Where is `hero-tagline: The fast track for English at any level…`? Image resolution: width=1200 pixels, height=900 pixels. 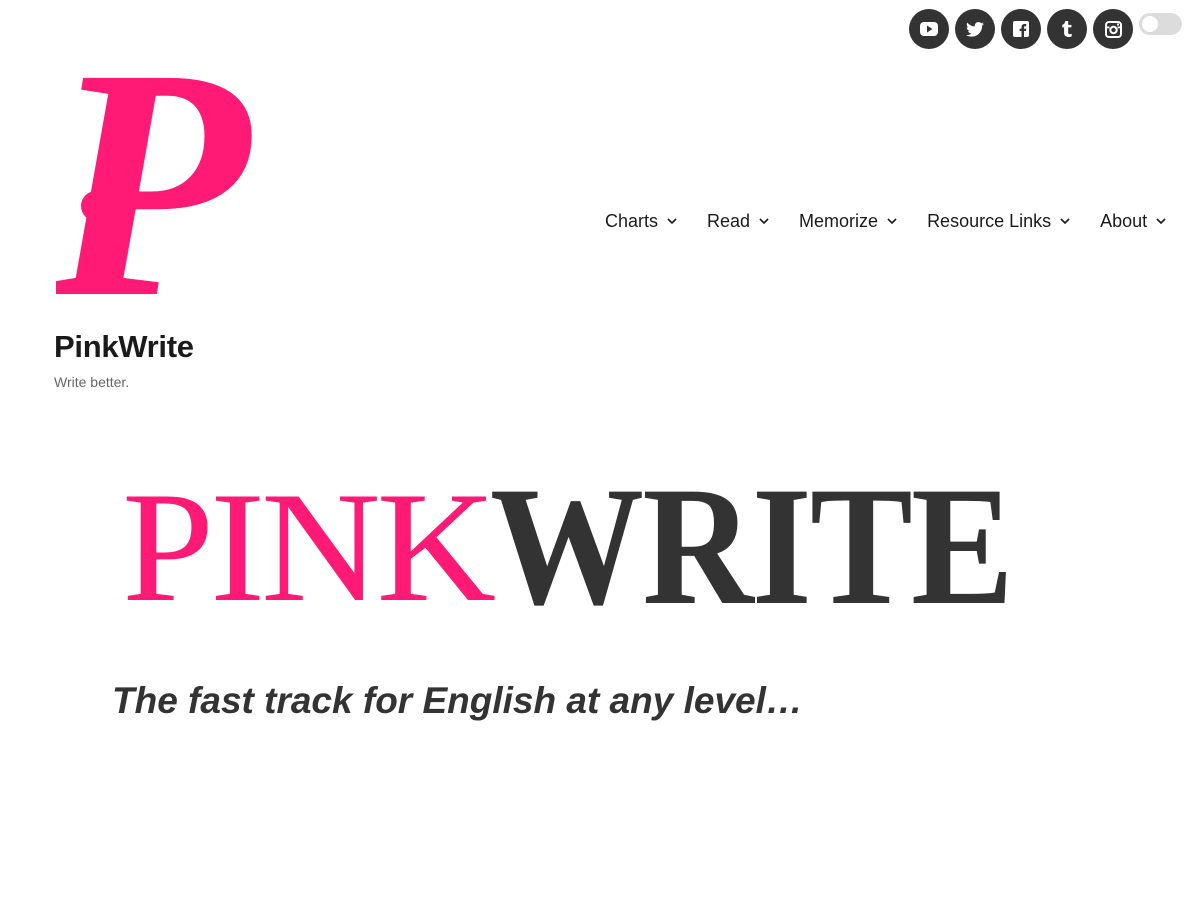
hero-tagline: The fast track for English at any level… is located at coordinates (457, 700).